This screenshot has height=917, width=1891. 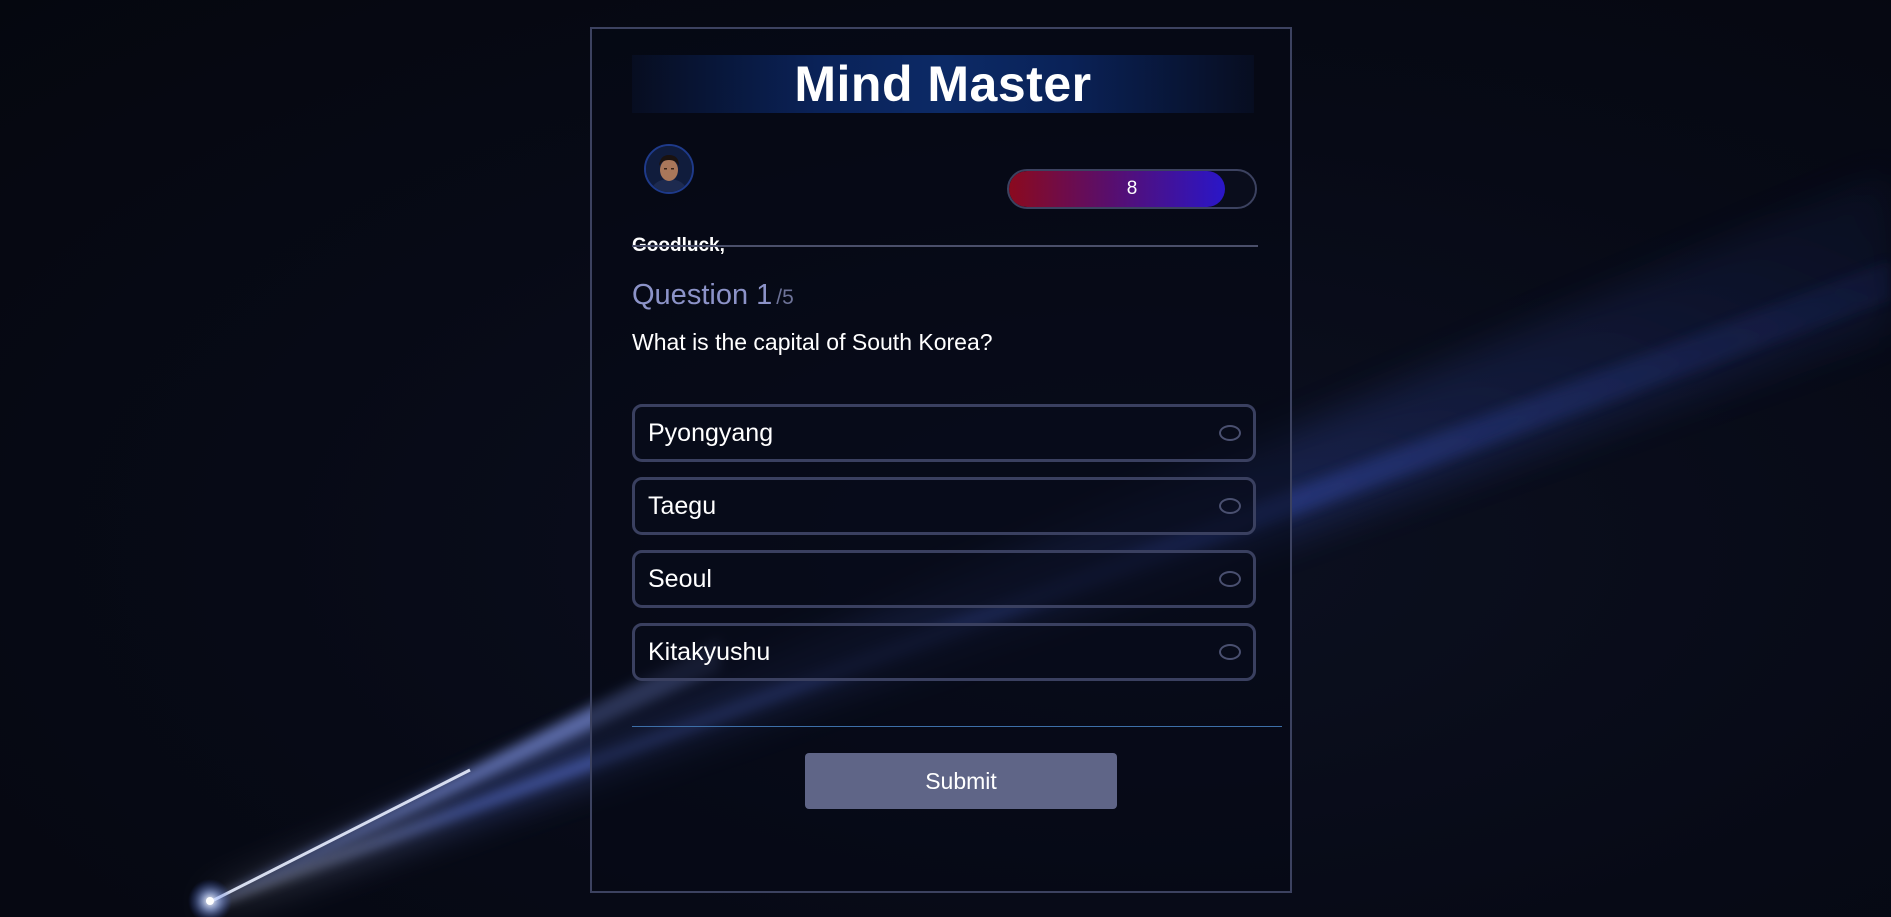 What do you see at coordinates (944, 506) in the screenshot?
I see `answer-option-2: Taegu` at bounding box center [944, 506].